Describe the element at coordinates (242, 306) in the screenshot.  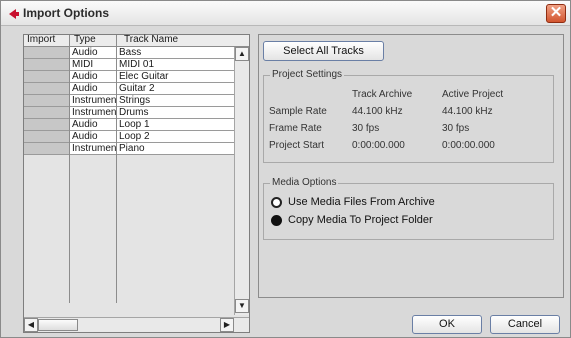
I see `scroll-down-icon: ▼` at that location.